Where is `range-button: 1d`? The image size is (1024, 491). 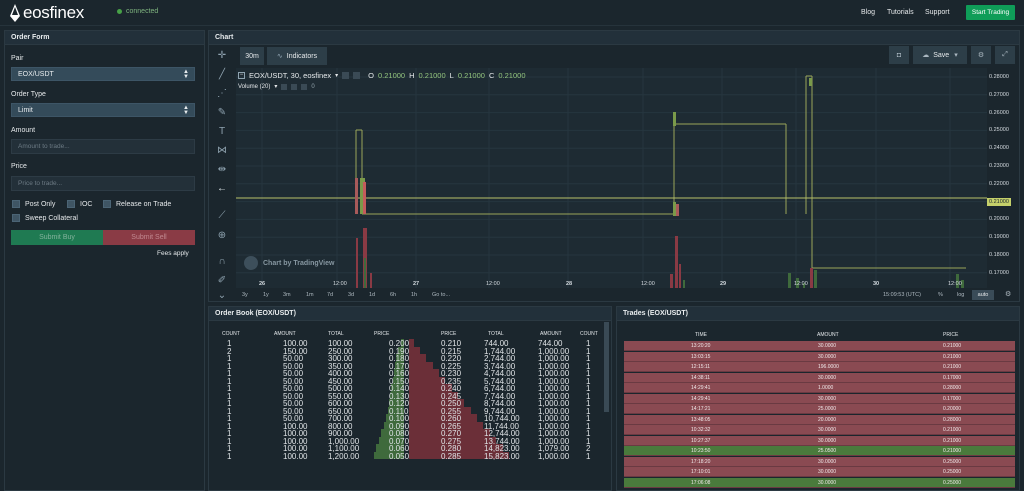
range-button: 1d is located at coordinates (372, 295).